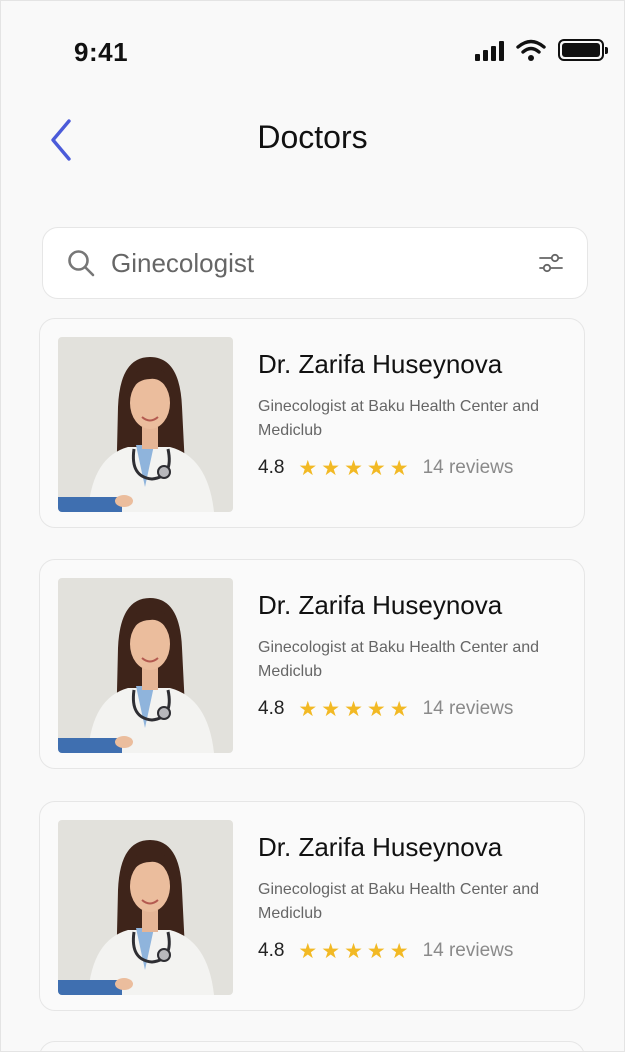  What do you see at coordinates (551, 263) in the screenshot?
I see `filter-icon` at bounding box center [551, 263].